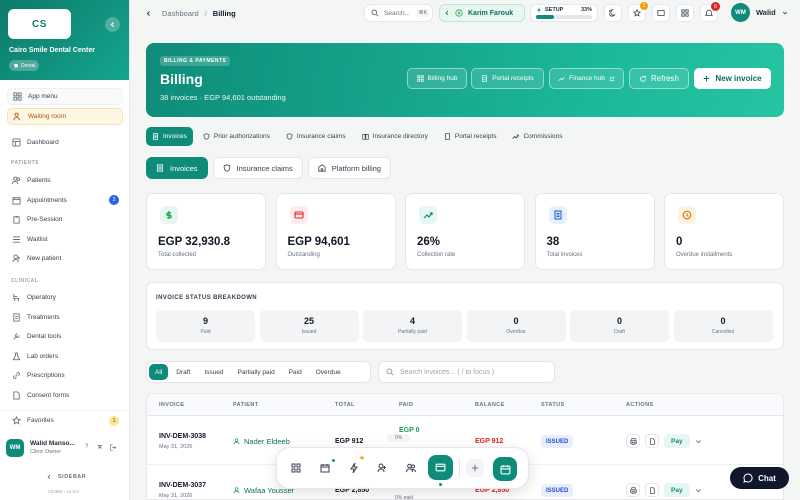 The height and width of the screenshot is (500, 800). Describe the element at coordinates (113, 447) in the screenshot. I see `logout-icon` at that location.